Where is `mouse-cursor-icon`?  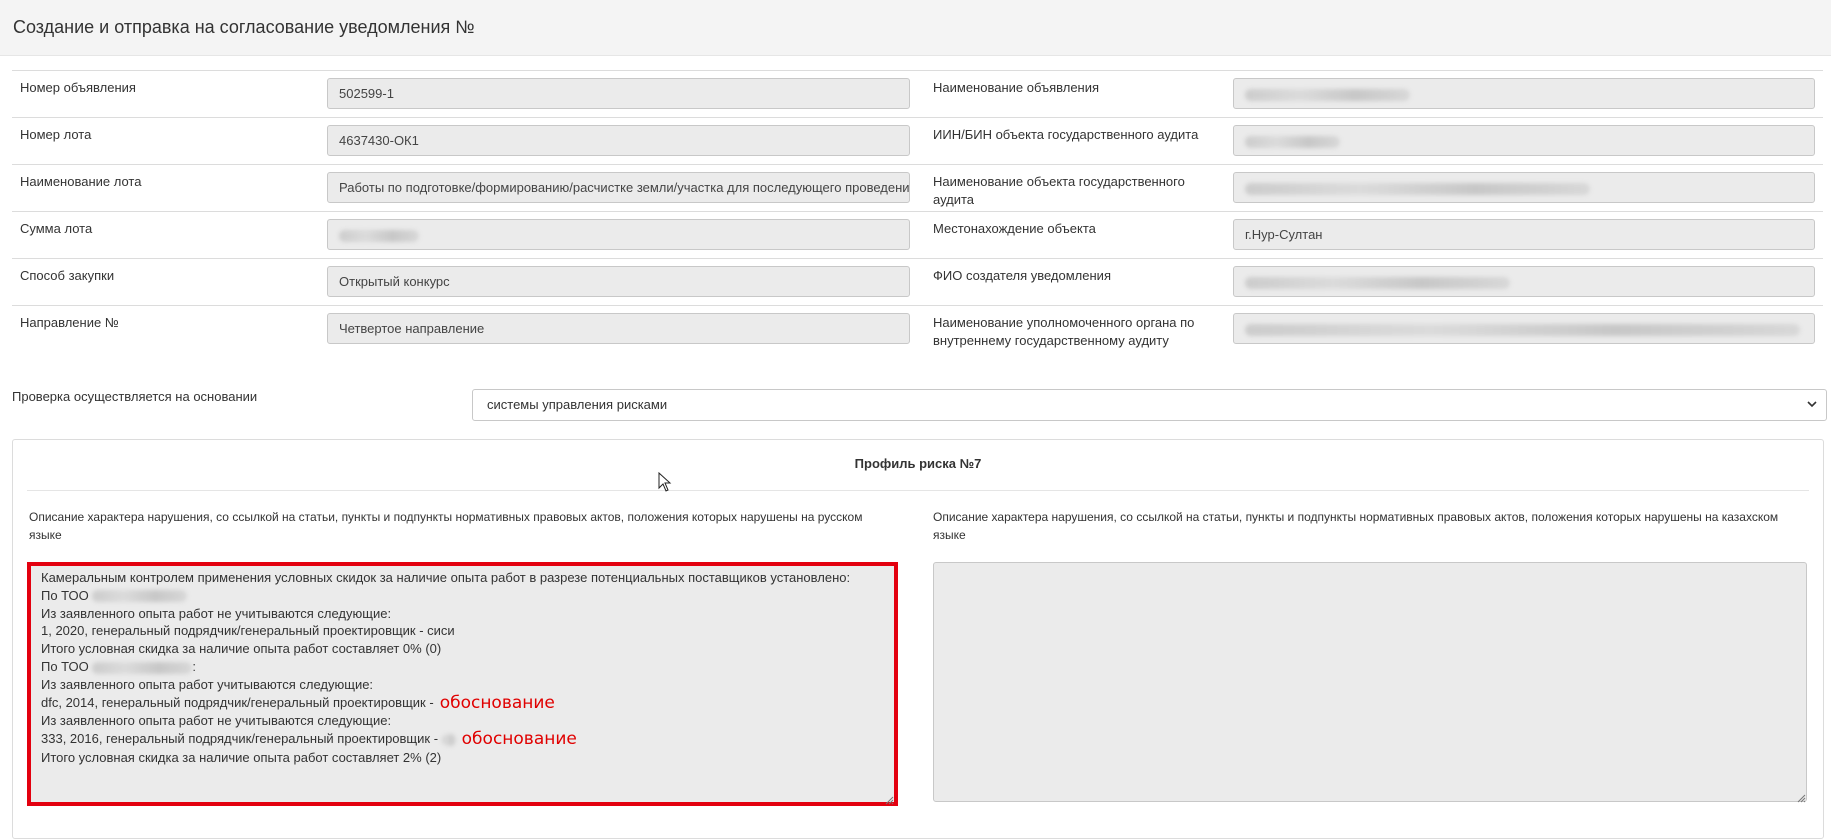
mouse-cursor-icon is located at coordinates (665, 481).